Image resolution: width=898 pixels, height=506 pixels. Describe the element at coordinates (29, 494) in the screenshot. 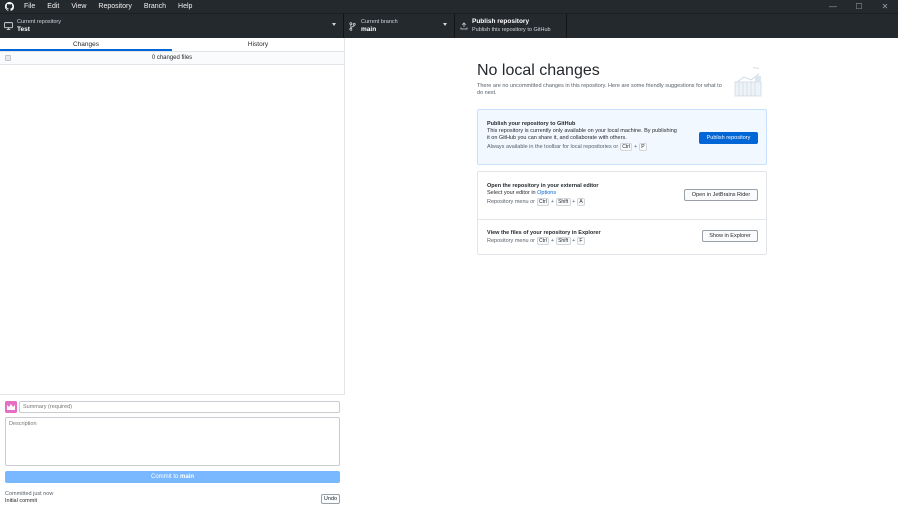

I see `last-commit-time: Committed just now` at that location.